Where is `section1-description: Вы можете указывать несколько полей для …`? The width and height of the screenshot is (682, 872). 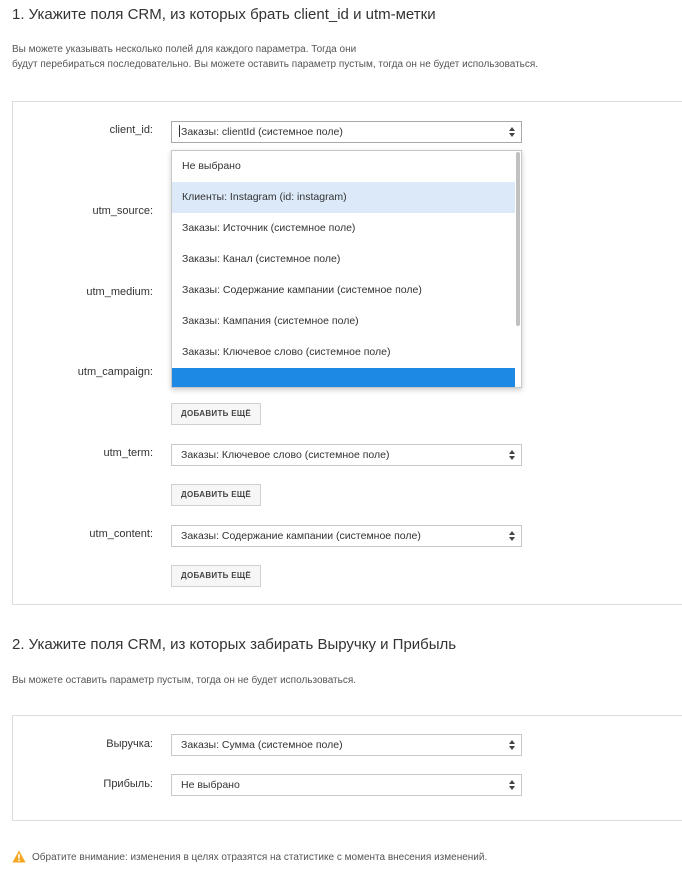 section1-description: Вы можете указывать несколько полей для … is located at coordinates (275, 57).